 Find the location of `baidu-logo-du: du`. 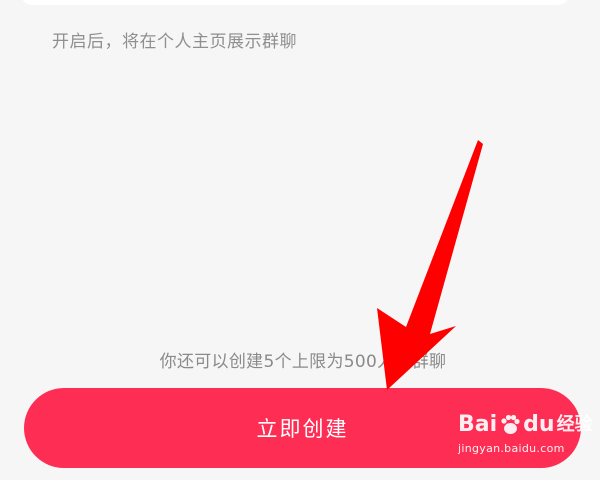

baidu-logo-du: du is located at coordinates (539, 424).